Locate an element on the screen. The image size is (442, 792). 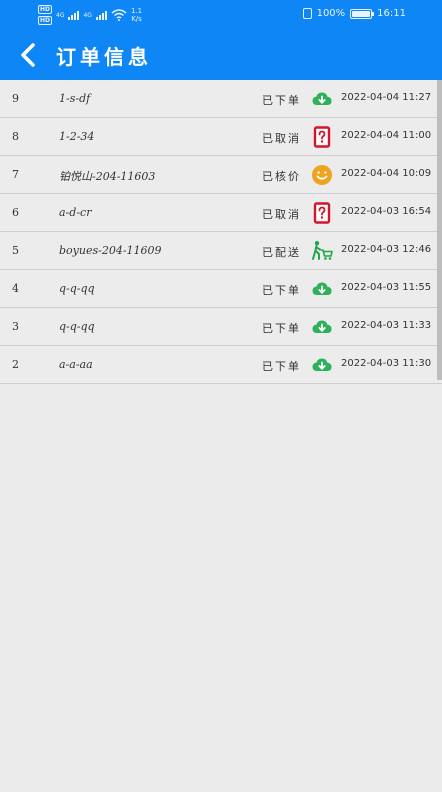
status-bar: HD HD 4G 4G 1.1 K/s 100% 16:11 is located at coordinates (221, 15).